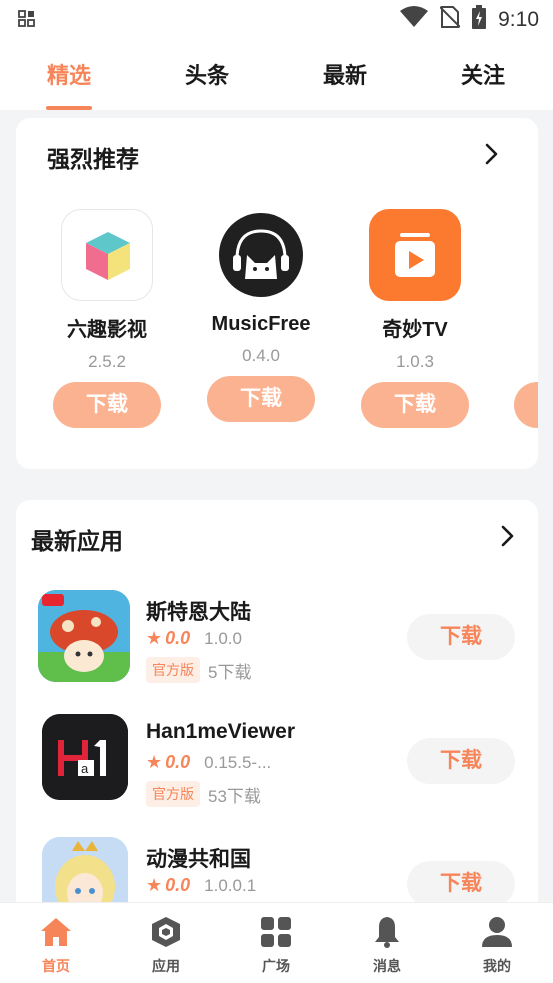 The width and height of the screenshot is (553, 983). Describe the element at coordinates (414, 19) in the screenshot. I see `wifi-icon` at that location.